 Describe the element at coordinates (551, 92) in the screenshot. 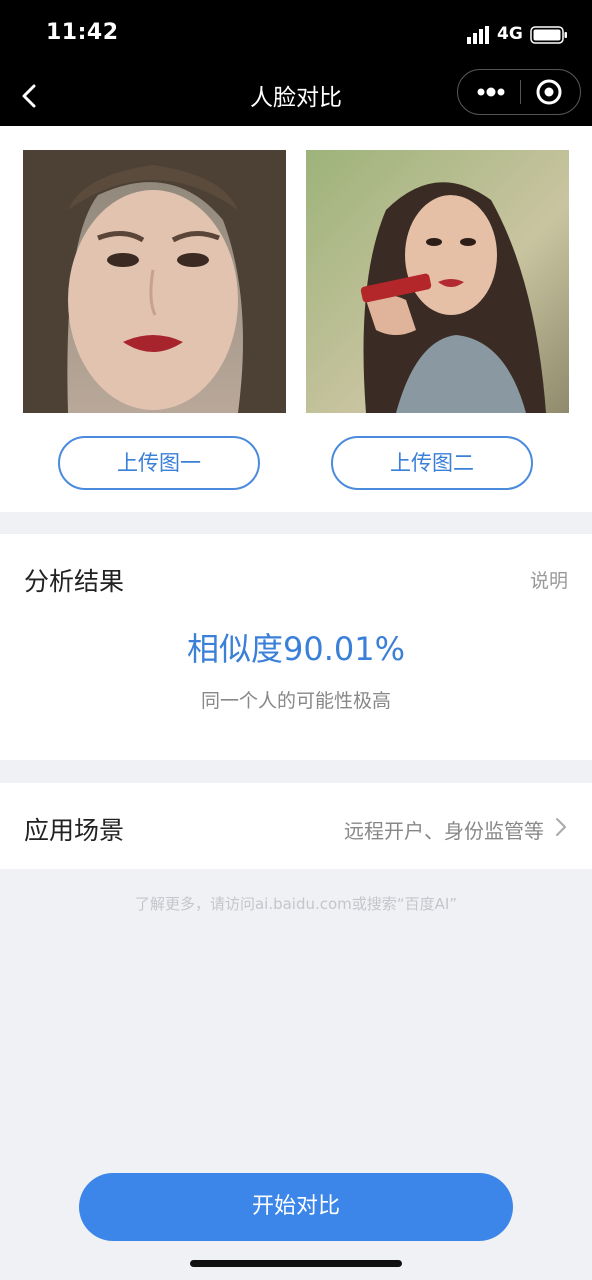

I see `target-circle-icon` at that location.